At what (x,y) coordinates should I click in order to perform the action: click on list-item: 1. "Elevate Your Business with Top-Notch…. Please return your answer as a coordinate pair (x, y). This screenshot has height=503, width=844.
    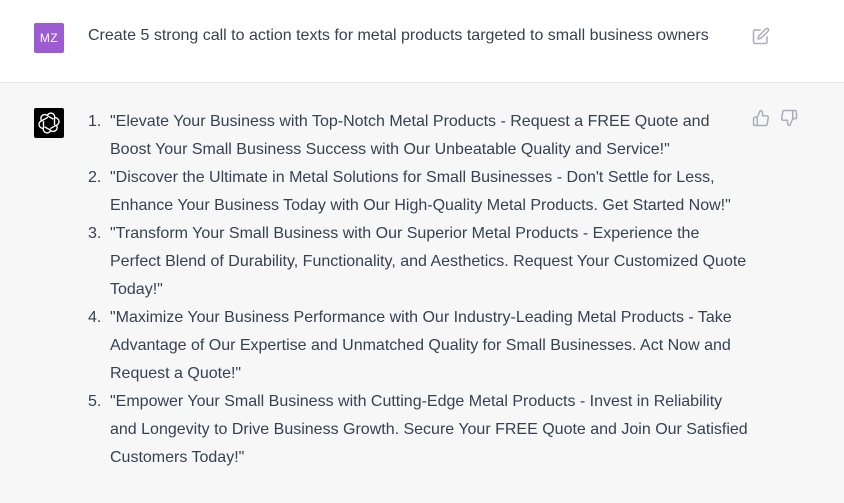
    Looking at the image, I should click on (418, 136).